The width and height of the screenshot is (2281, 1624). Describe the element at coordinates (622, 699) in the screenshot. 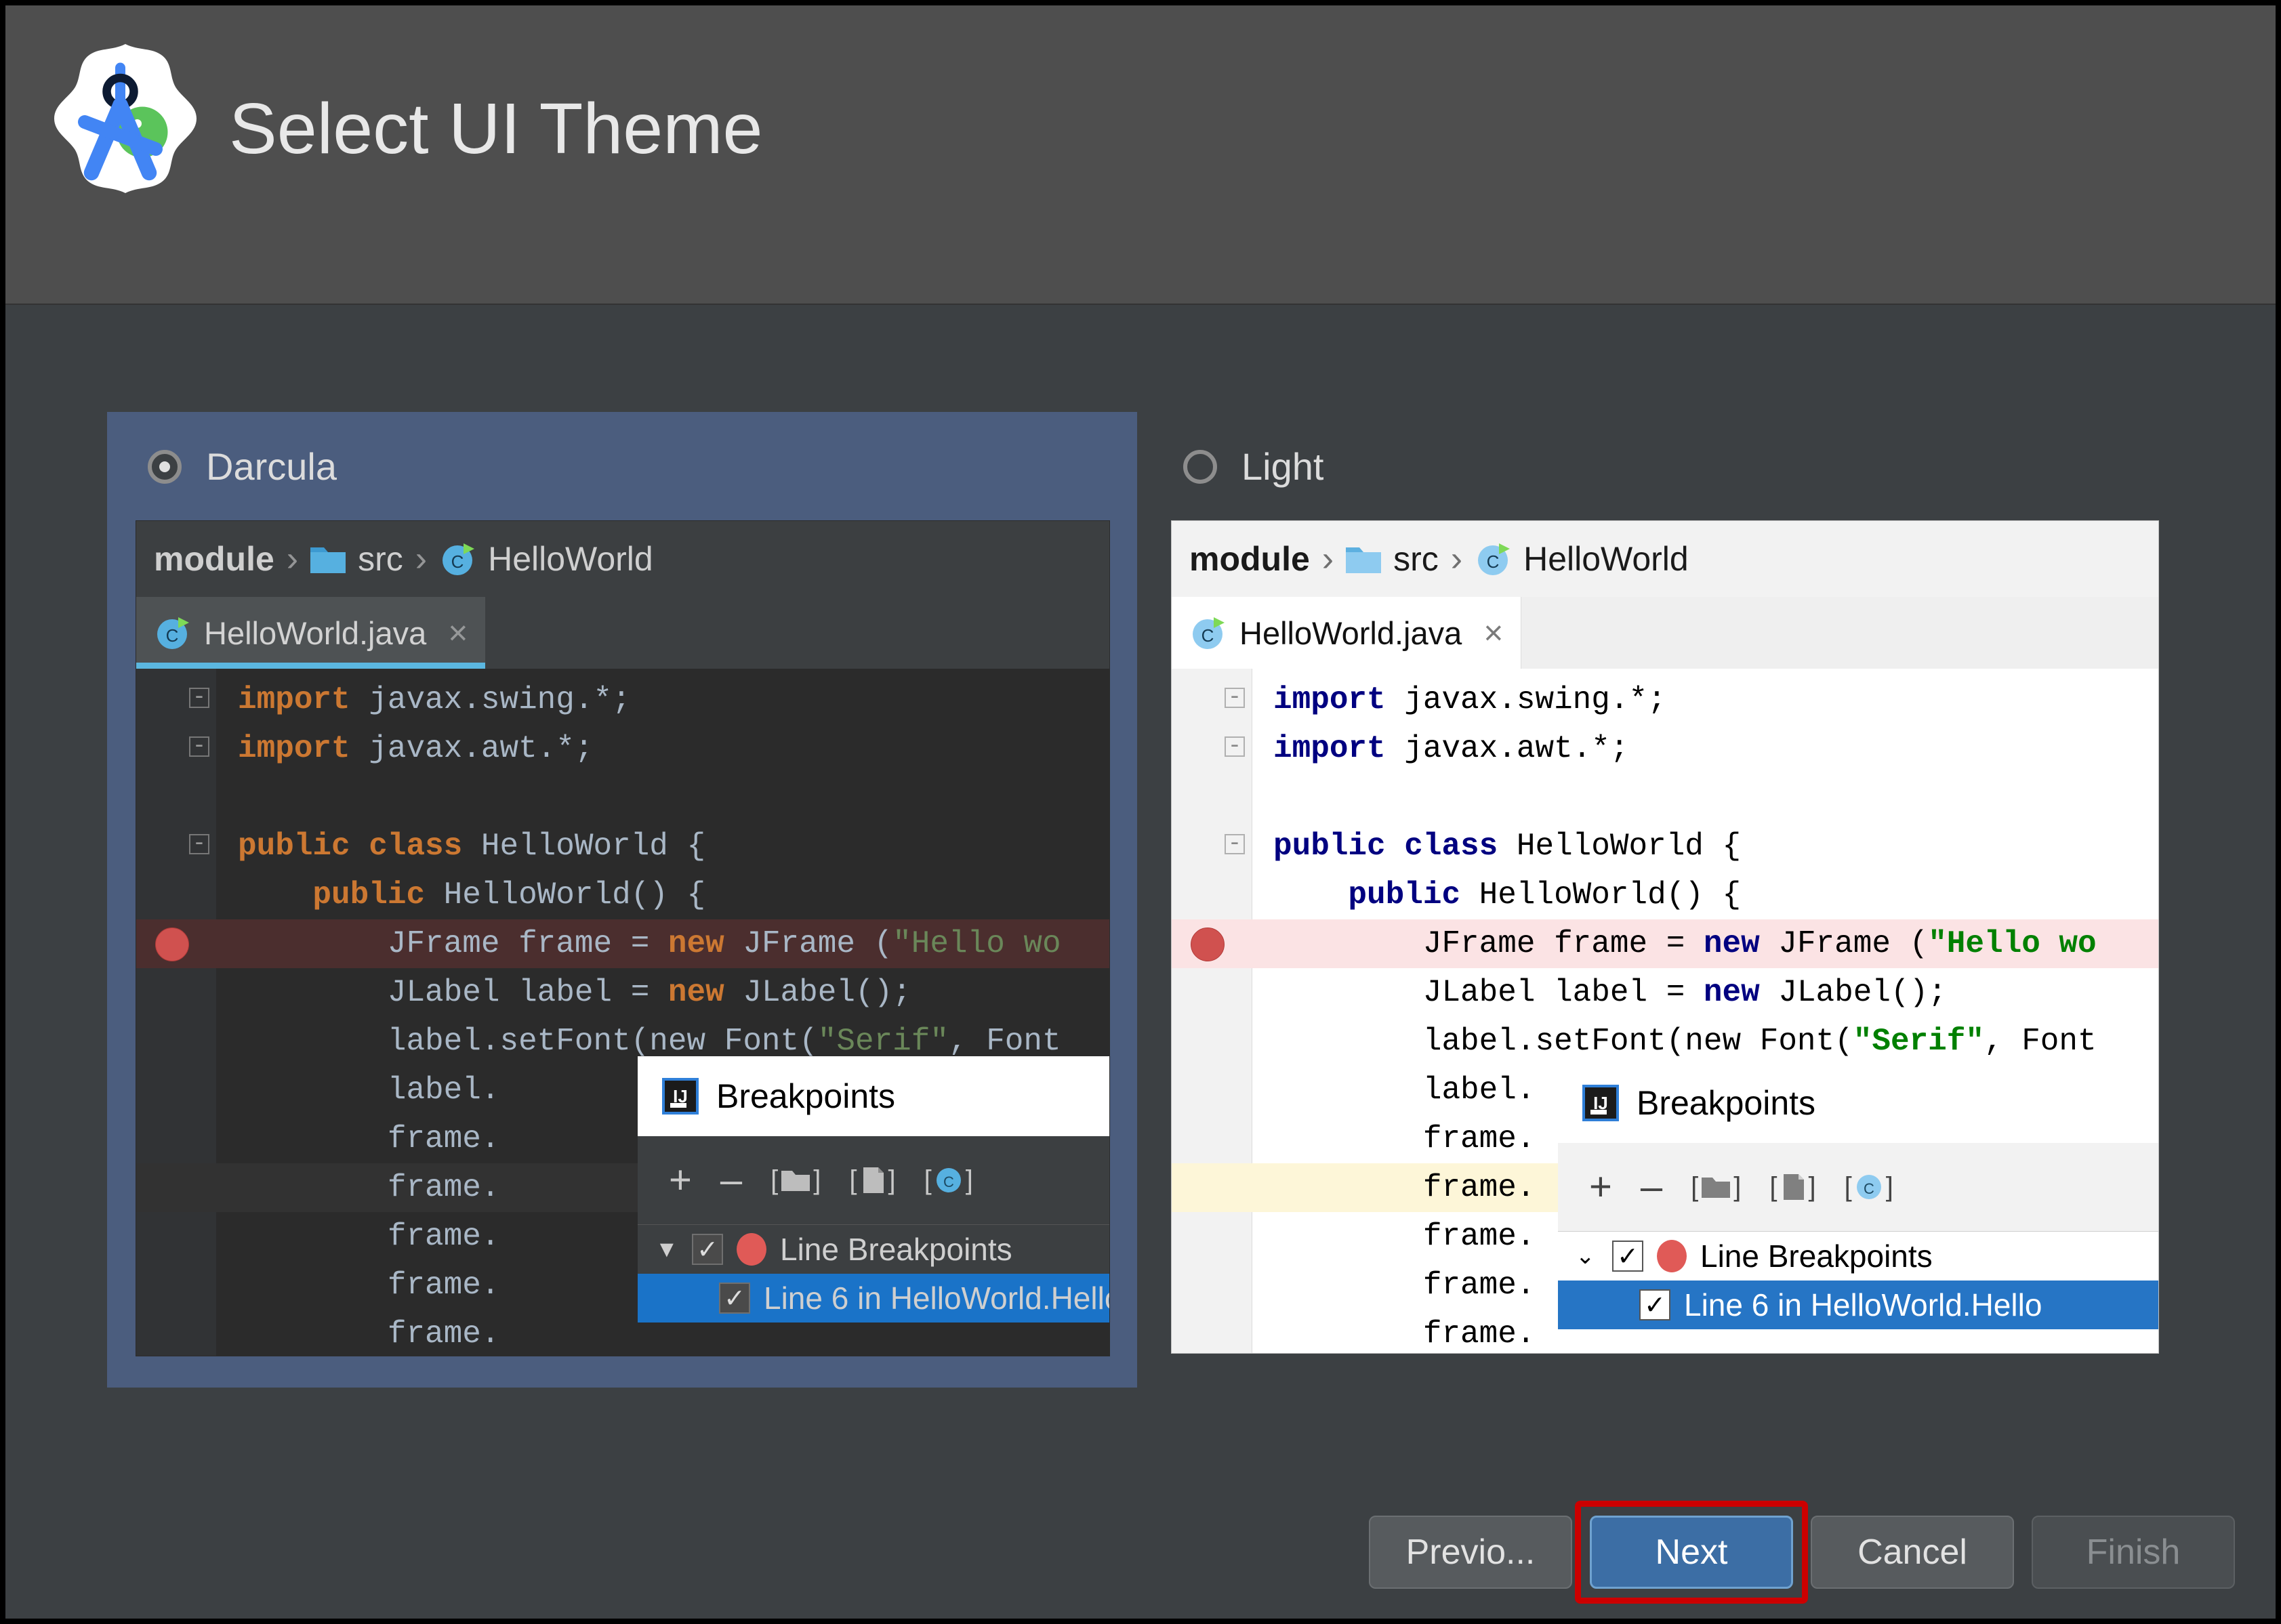

I see `code-line: - import javax.swing.*;` at that location.